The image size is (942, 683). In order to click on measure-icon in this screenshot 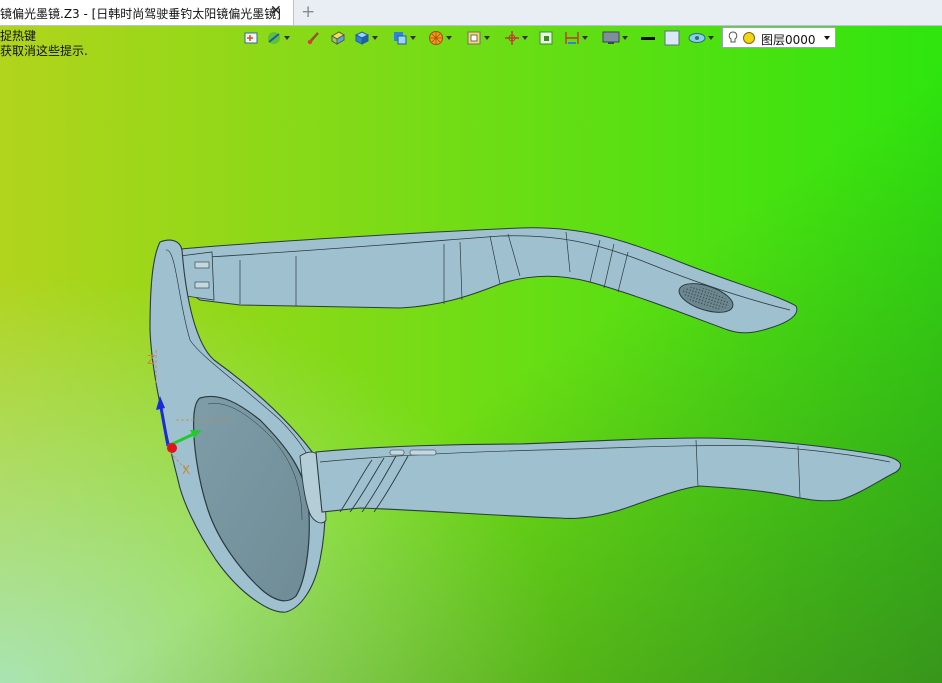, I will do `click(576, 38)`.